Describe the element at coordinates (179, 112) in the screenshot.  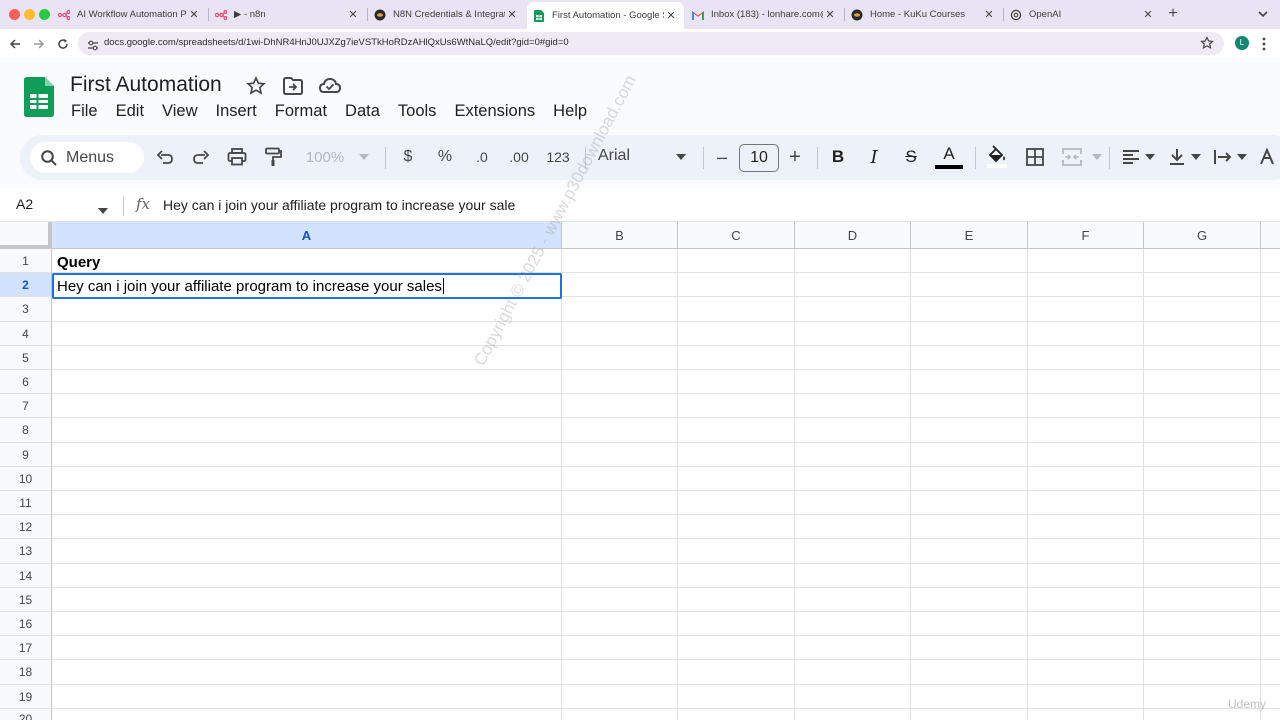
I see `menu-view: View` at that location.